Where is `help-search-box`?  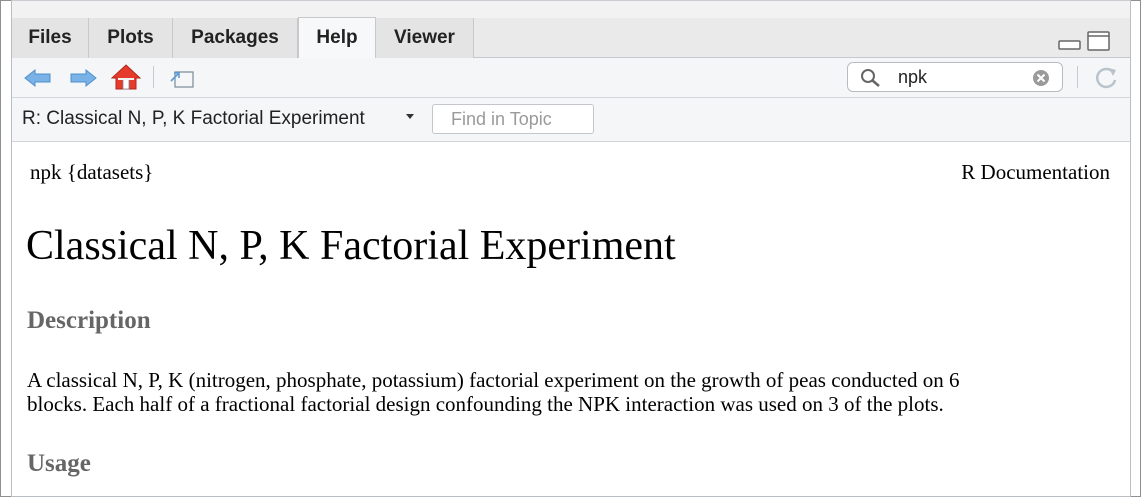 help-search-box is located at coordinates (955, 77).